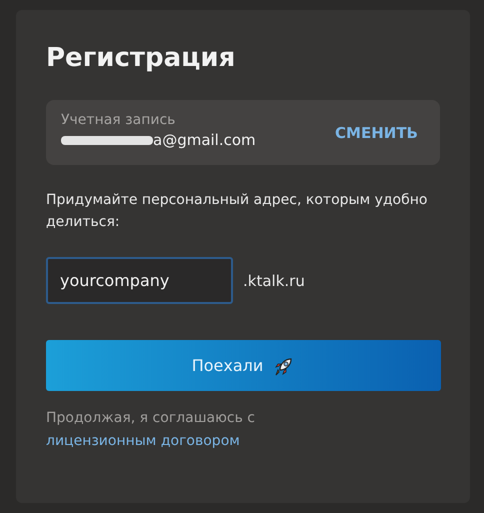 The height and width of the screenshot is (513, 484). Describe the element at coordinates (143, 441) in the screenshot. I see `license-link: лицензионным договором` at that location.